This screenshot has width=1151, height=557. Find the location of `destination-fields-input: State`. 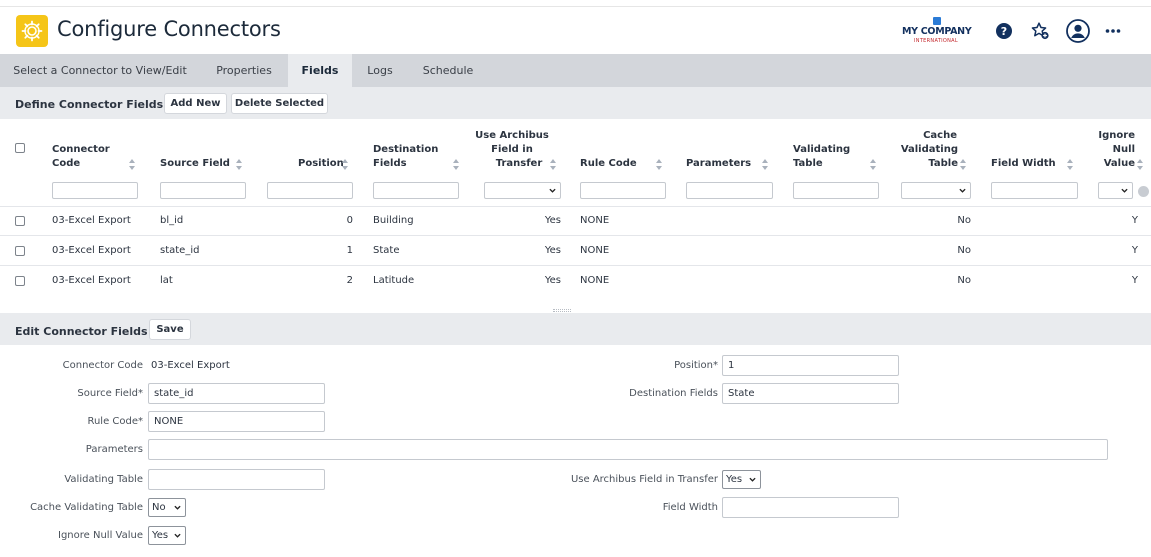

destination-fields-input: State is located at coordinates (810, 393).